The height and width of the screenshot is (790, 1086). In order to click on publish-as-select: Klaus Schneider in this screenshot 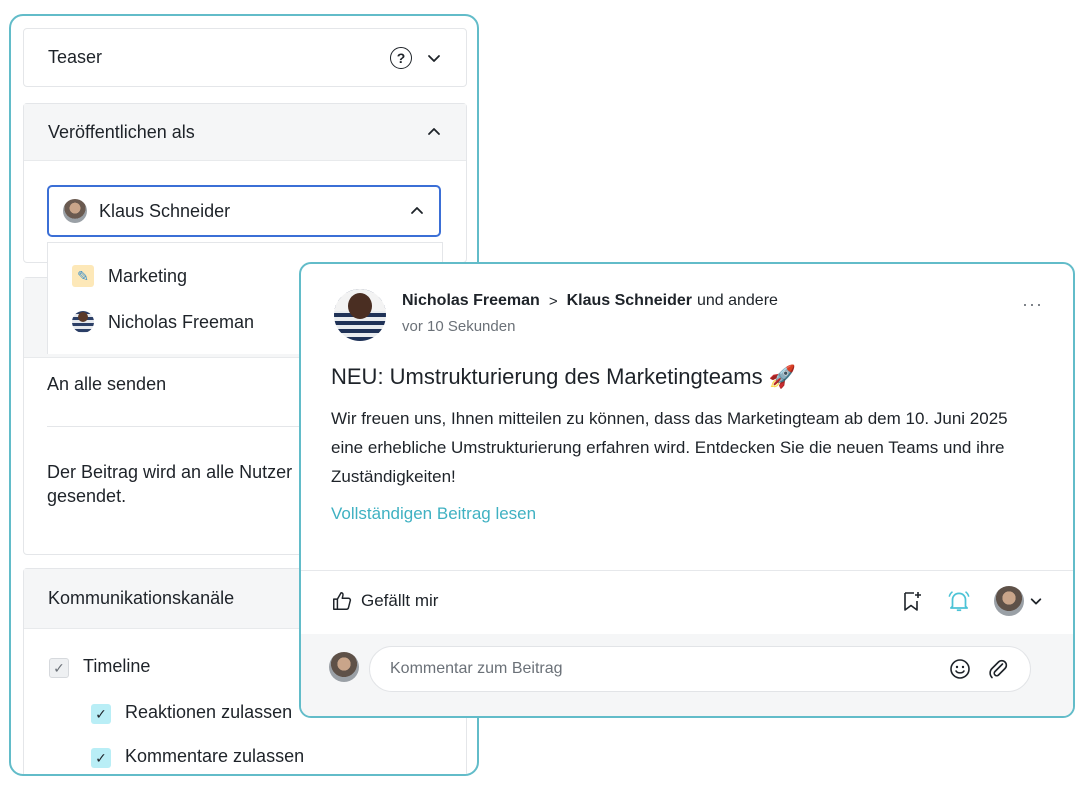, I will do `click(244, 211)`.